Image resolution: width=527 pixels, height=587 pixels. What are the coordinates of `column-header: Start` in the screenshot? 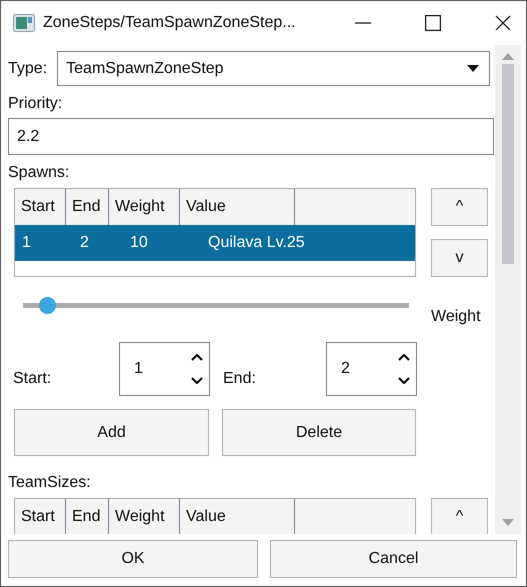 It's located at (40, 516).